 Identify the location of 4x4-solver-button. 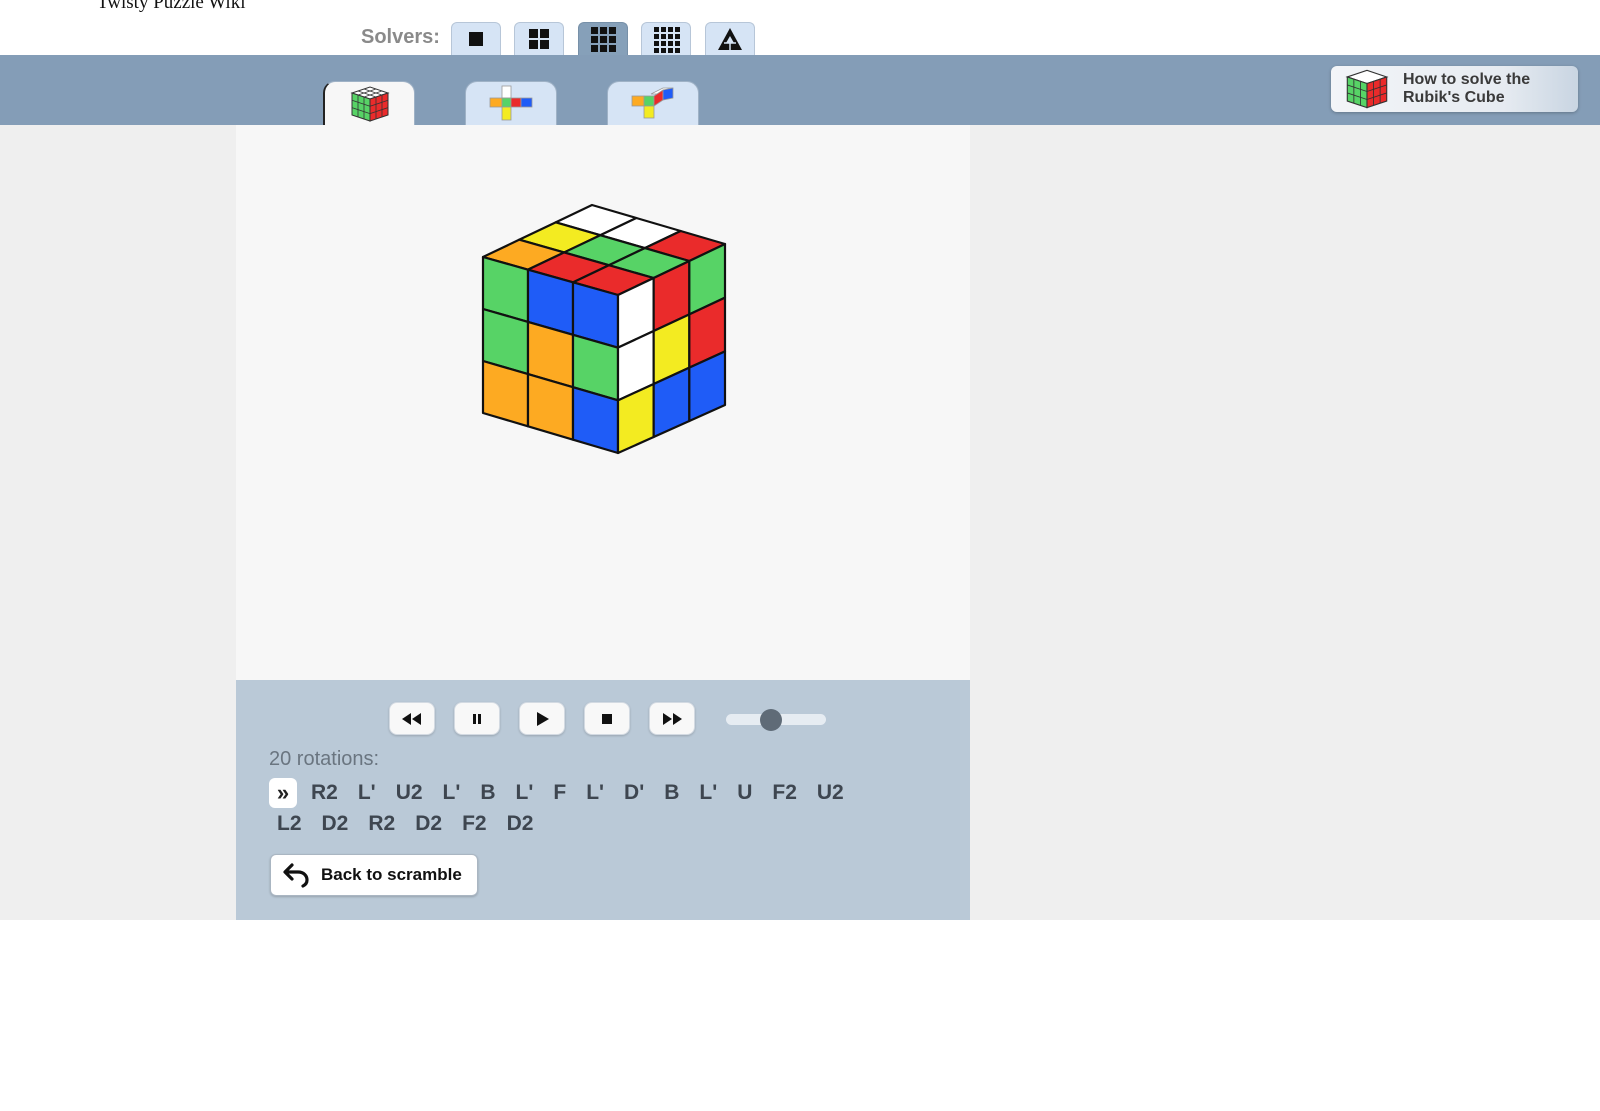
(666, 38).